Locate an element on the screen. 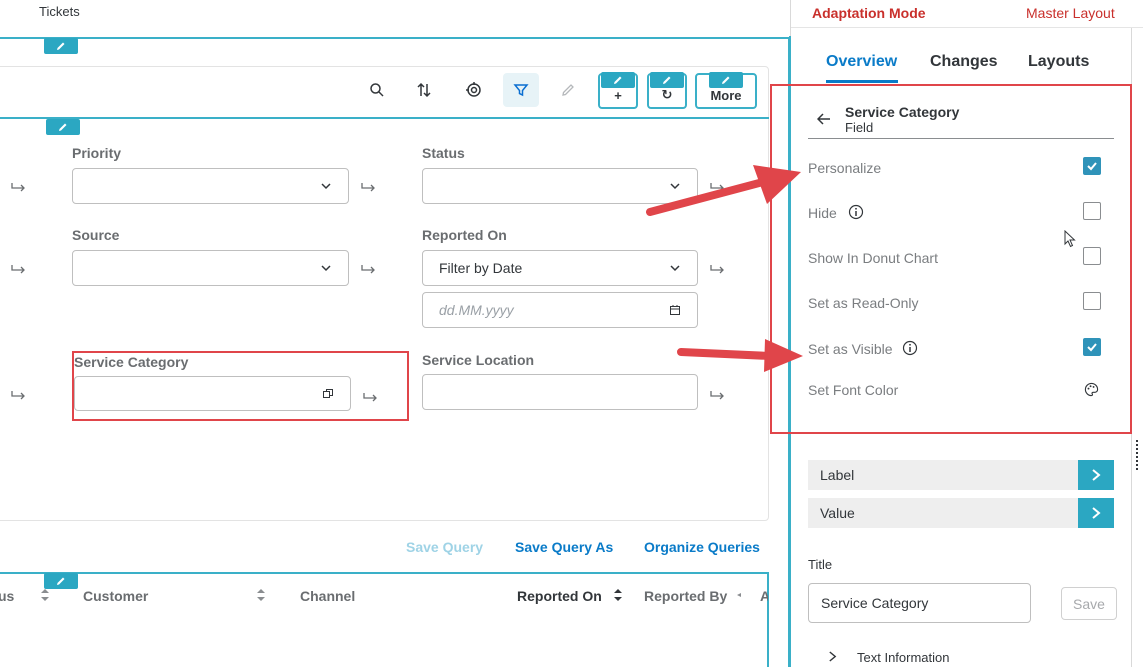  more-label: More is located at coordinates (726, 95).